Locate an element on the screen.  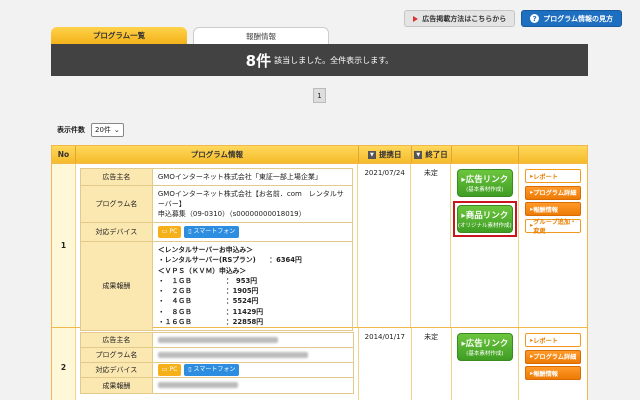
result-message: 該当しました。全件表示します。 is located at coordinates (334, 60).